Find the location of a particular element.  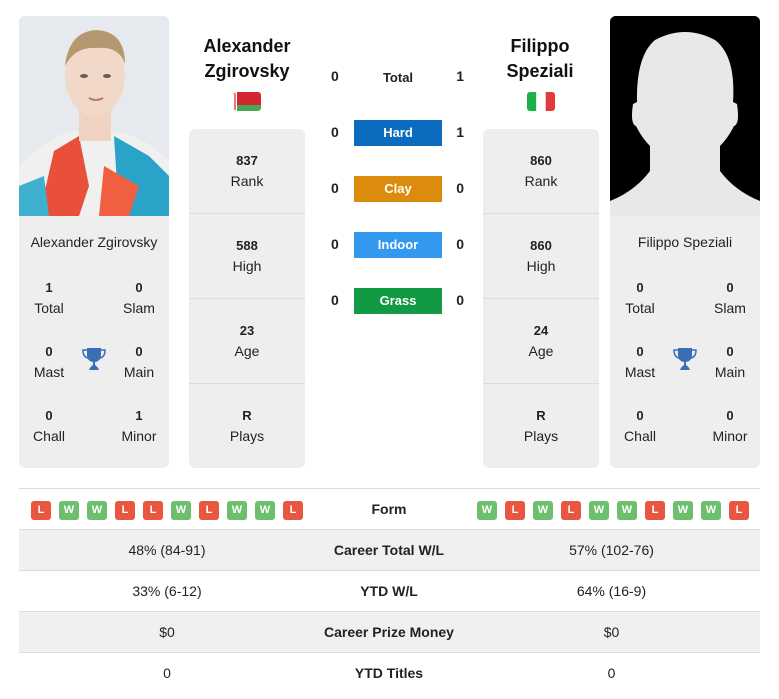

row-label: YTD W/L is located at coordinates (389, 591).